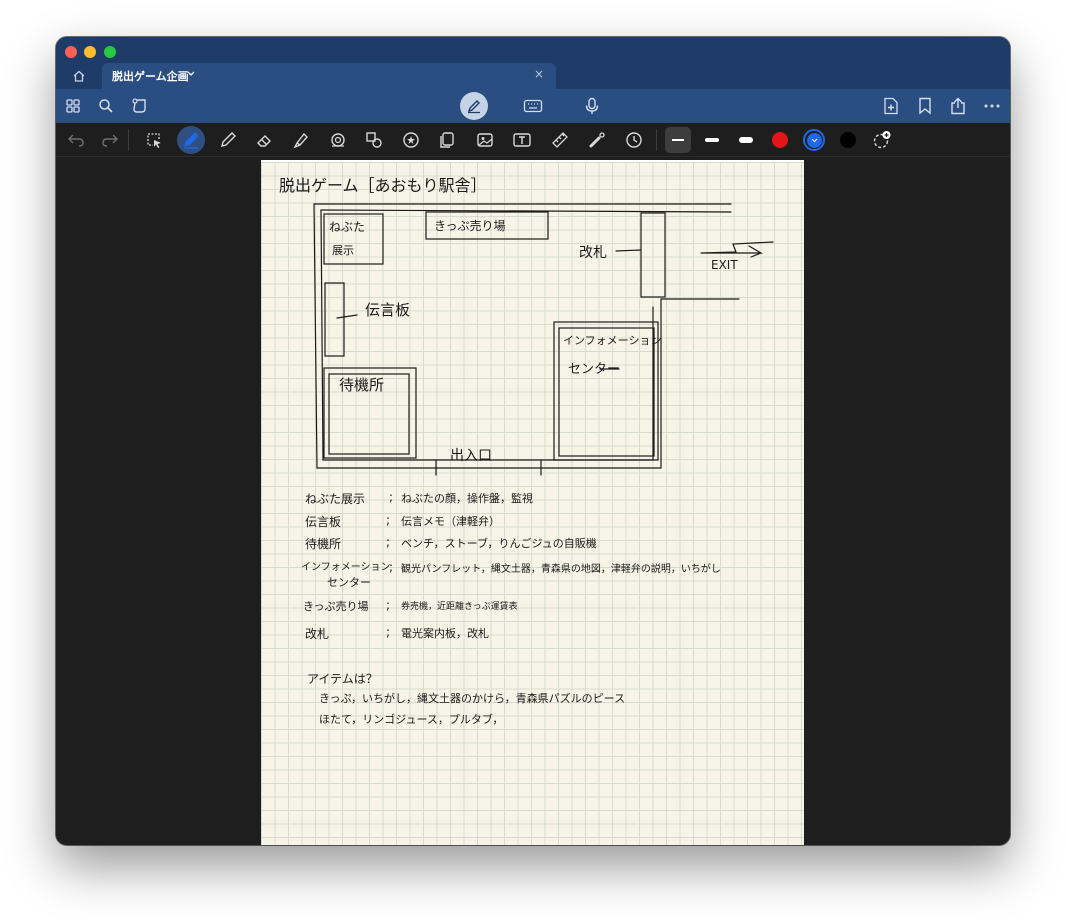 The height and width of the screenshot is (920, 1066). Describe the element at coordinates (317, 634) in the screenshot. I see `legend-name: 改札` at that location.